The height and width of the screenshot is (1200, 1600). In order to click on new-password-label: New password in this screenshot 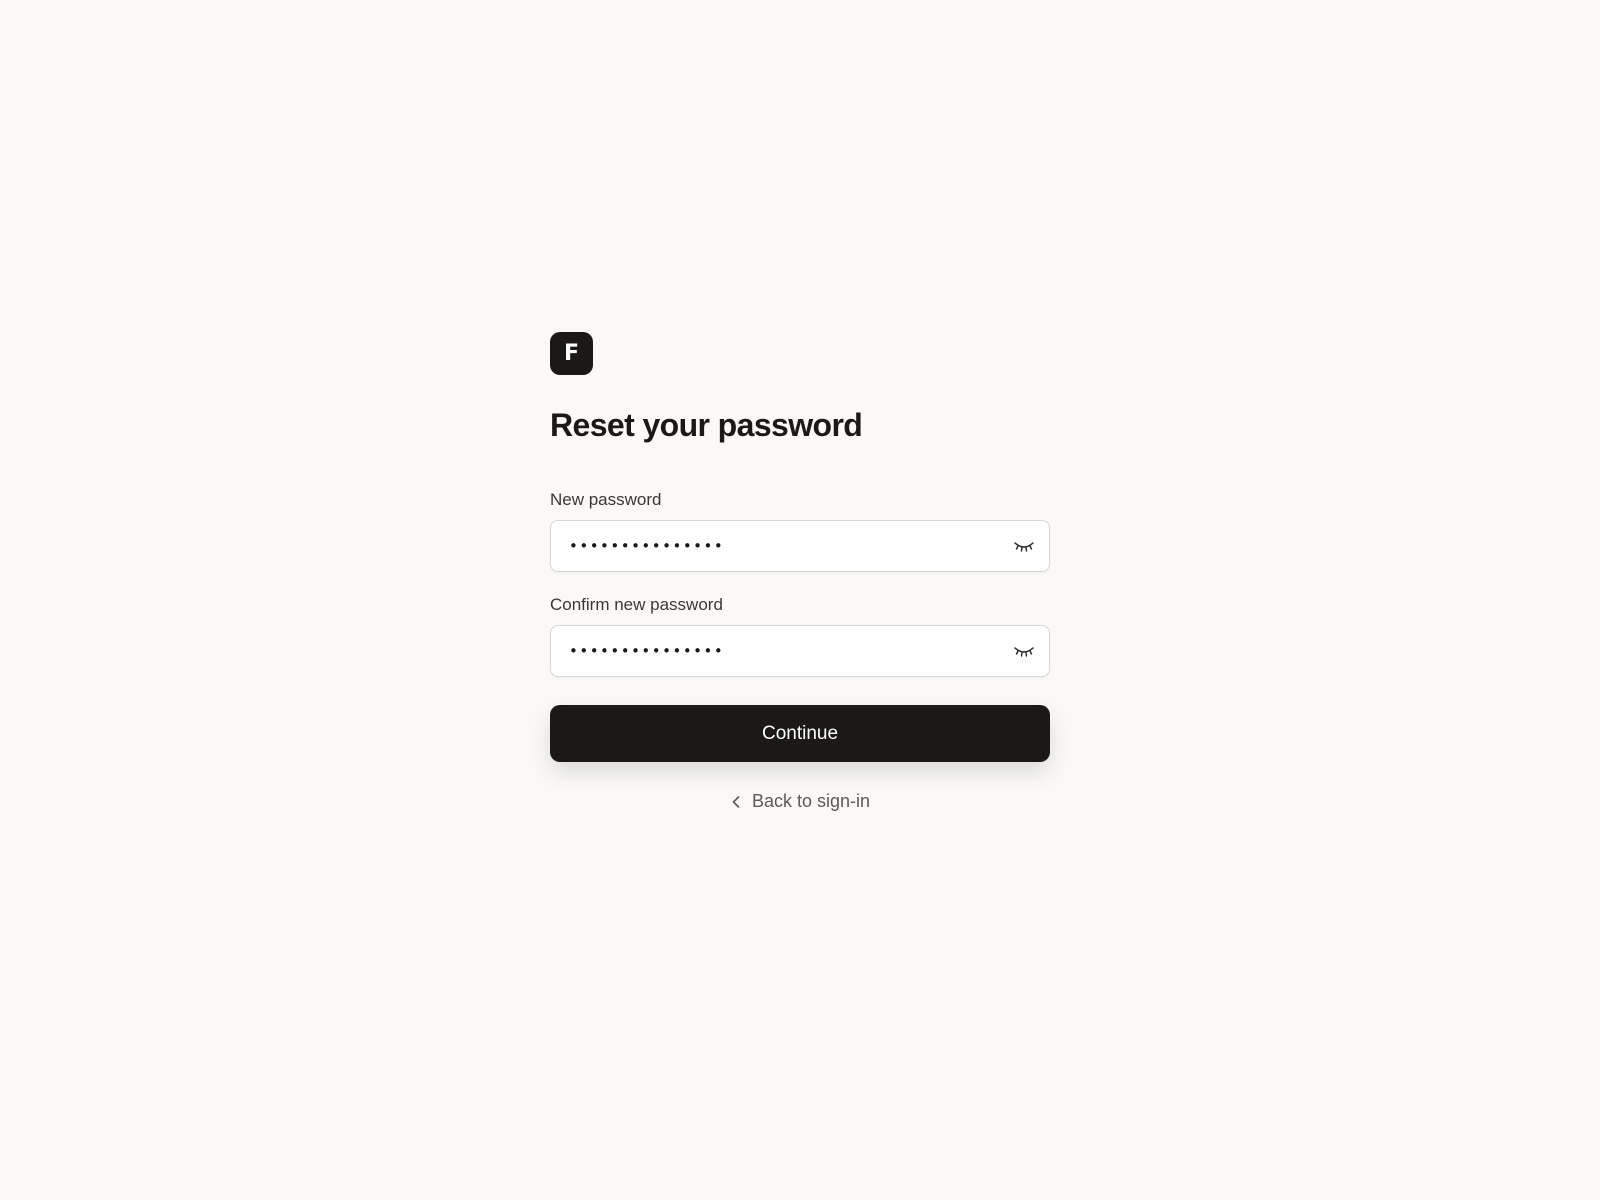, I will do `click(606, 499)`.